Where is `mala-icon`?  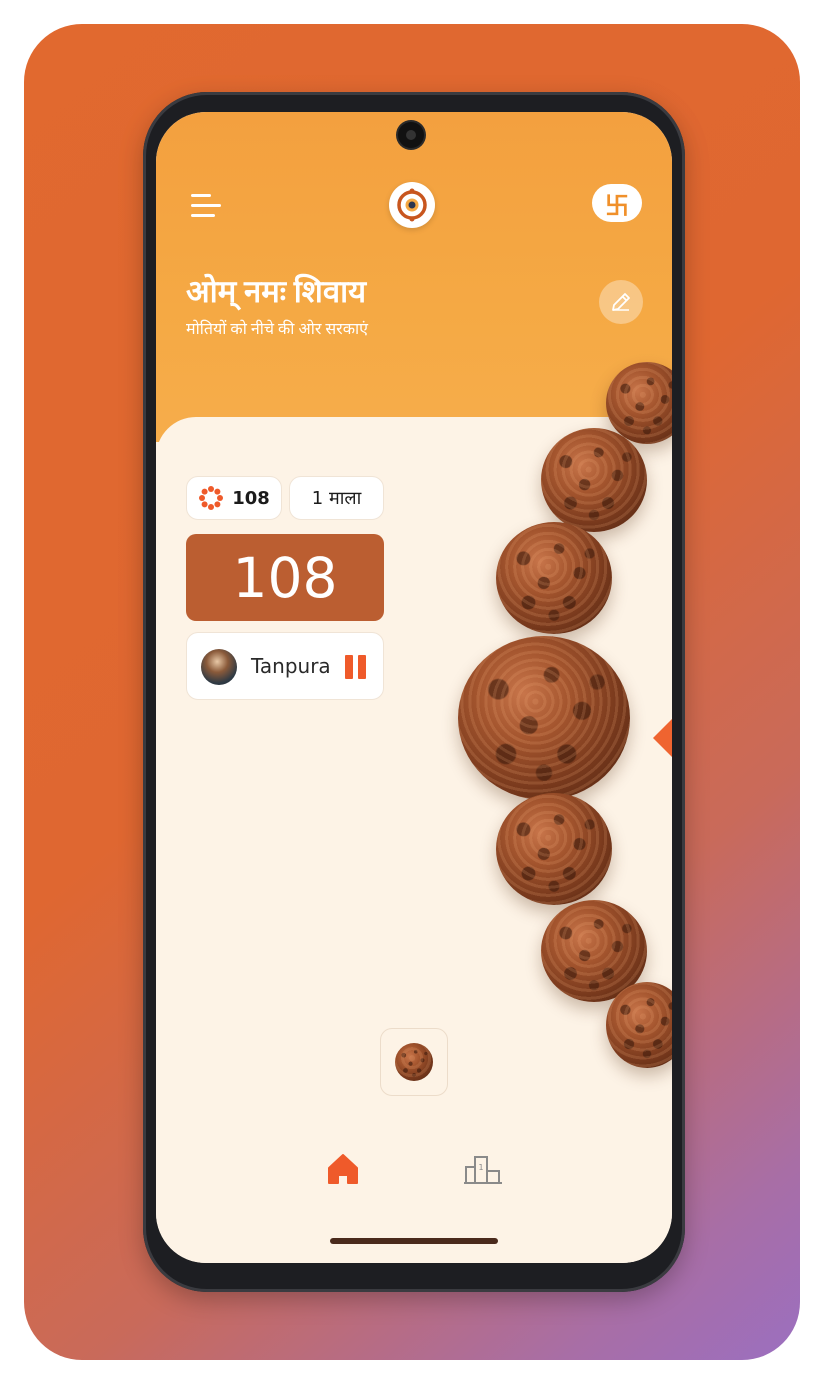
mala-icon is located at coordinates (211, 498).